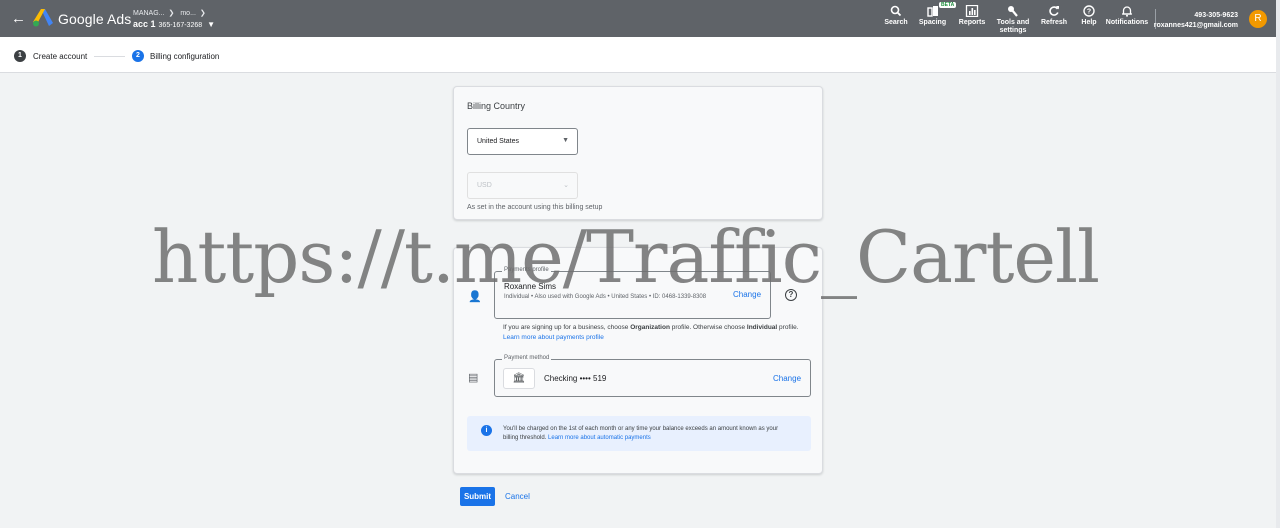  Describe the element at coordinates (896, 22) in the screenshot. I see `tool-label: Search` at that location.